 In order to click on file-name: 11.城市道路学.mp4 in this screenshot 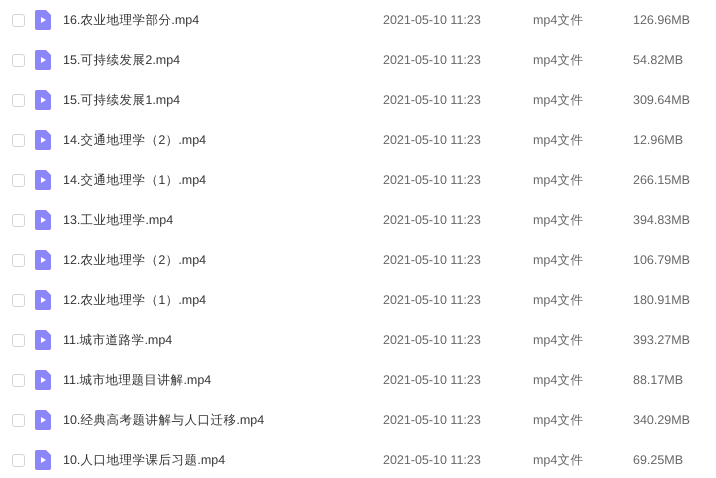, I will do `click(223, 340)`.